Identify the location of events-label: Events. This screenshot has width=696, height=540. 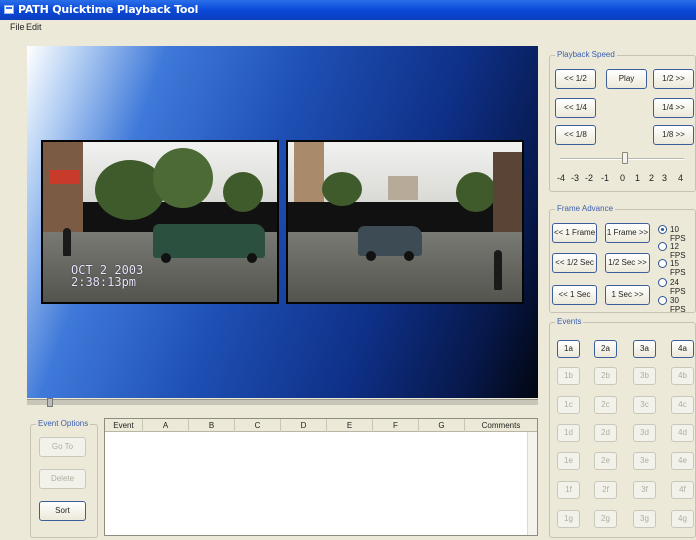
(569, 321).